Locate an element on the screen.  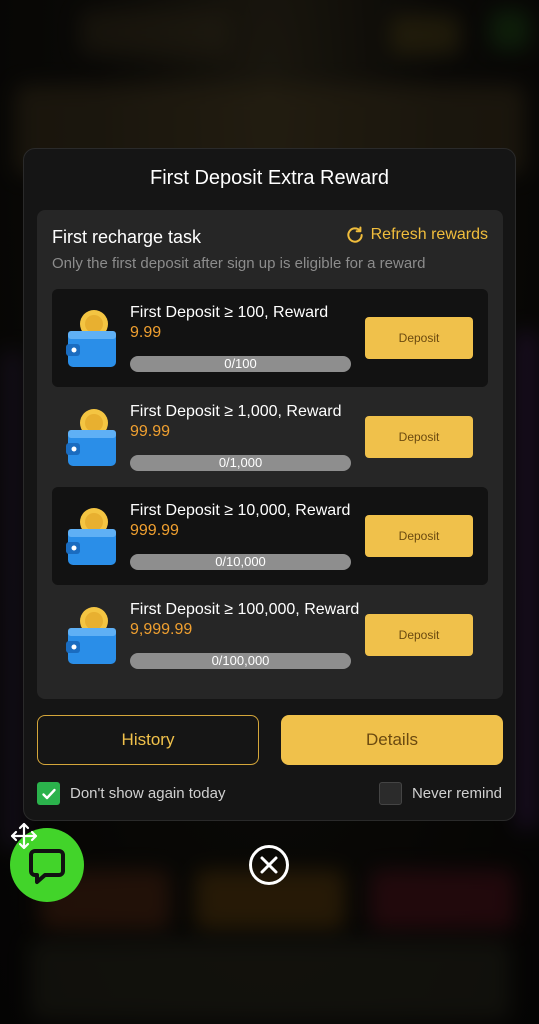
reward-amount: 999.99 is located at coordinates (154, 530).